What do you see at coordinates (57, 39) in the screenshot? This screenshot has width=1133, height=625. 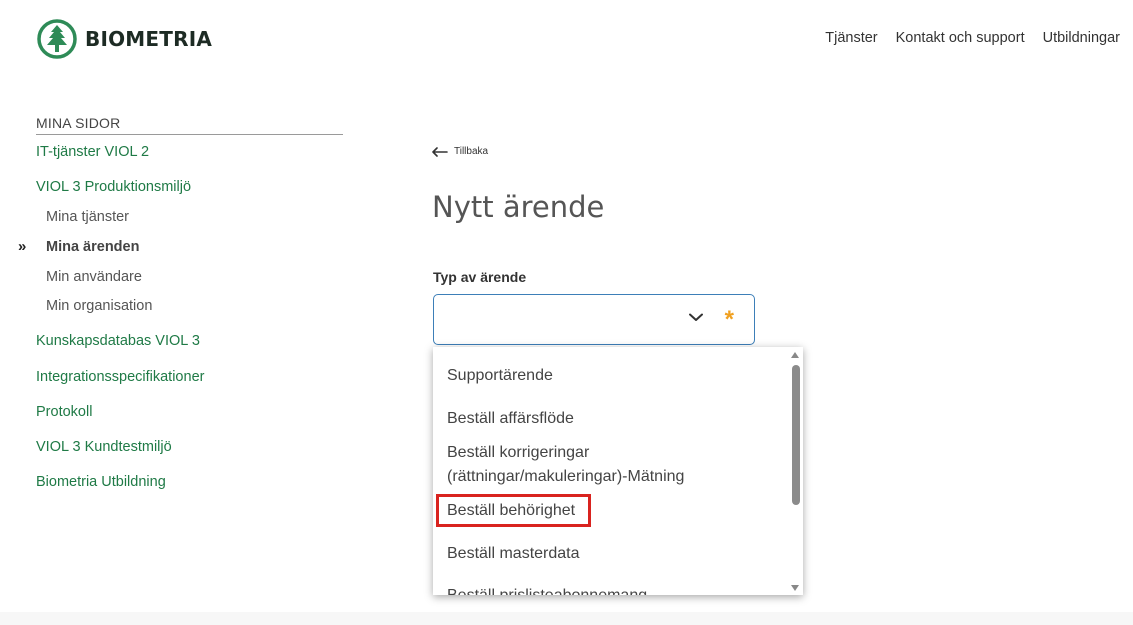 I see `tree-logo-icon` at bounding box center [57, 39].